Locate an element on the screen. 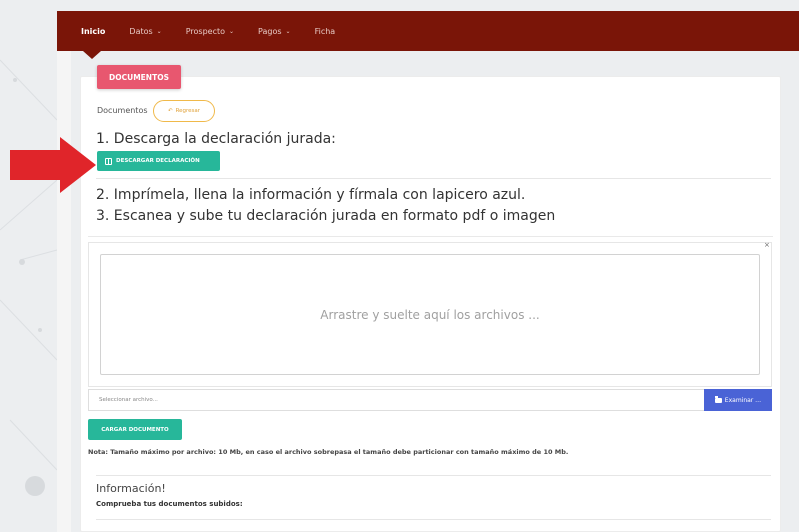  left-side-strip is located at coordinates (64, 291).